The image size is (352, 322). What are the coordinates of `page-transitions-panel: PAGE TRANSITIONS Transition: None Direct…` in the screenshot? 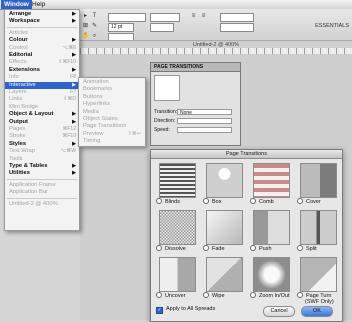 It's located at (195, 104).